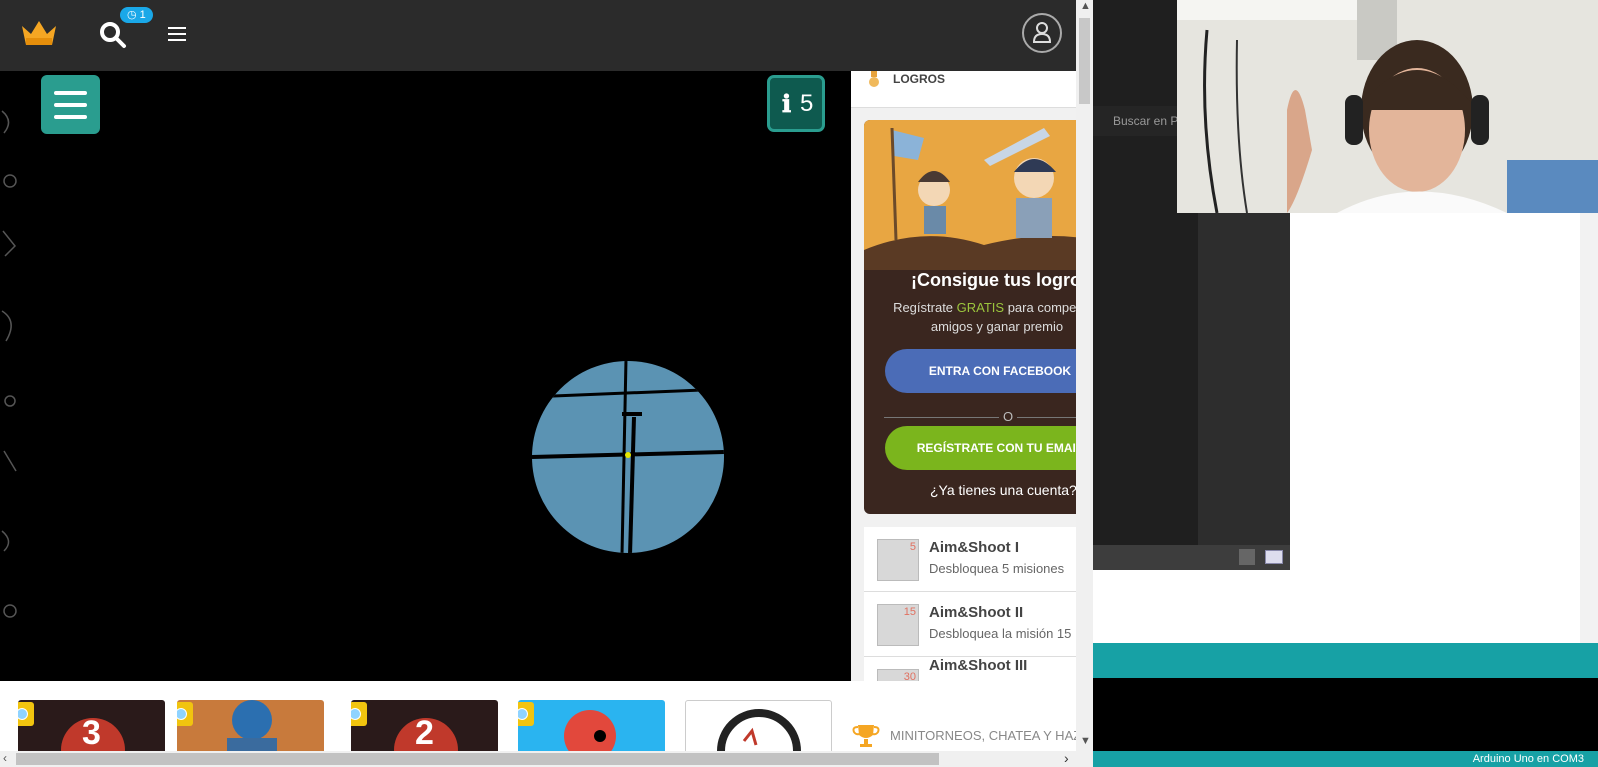 Image resolution: width=1598 pixels, height=767 pixels. What do you see at coordinates (787, 104) in the screenshot?
I see `bullet-icon: ℹ` at bounding box center [787, 104].